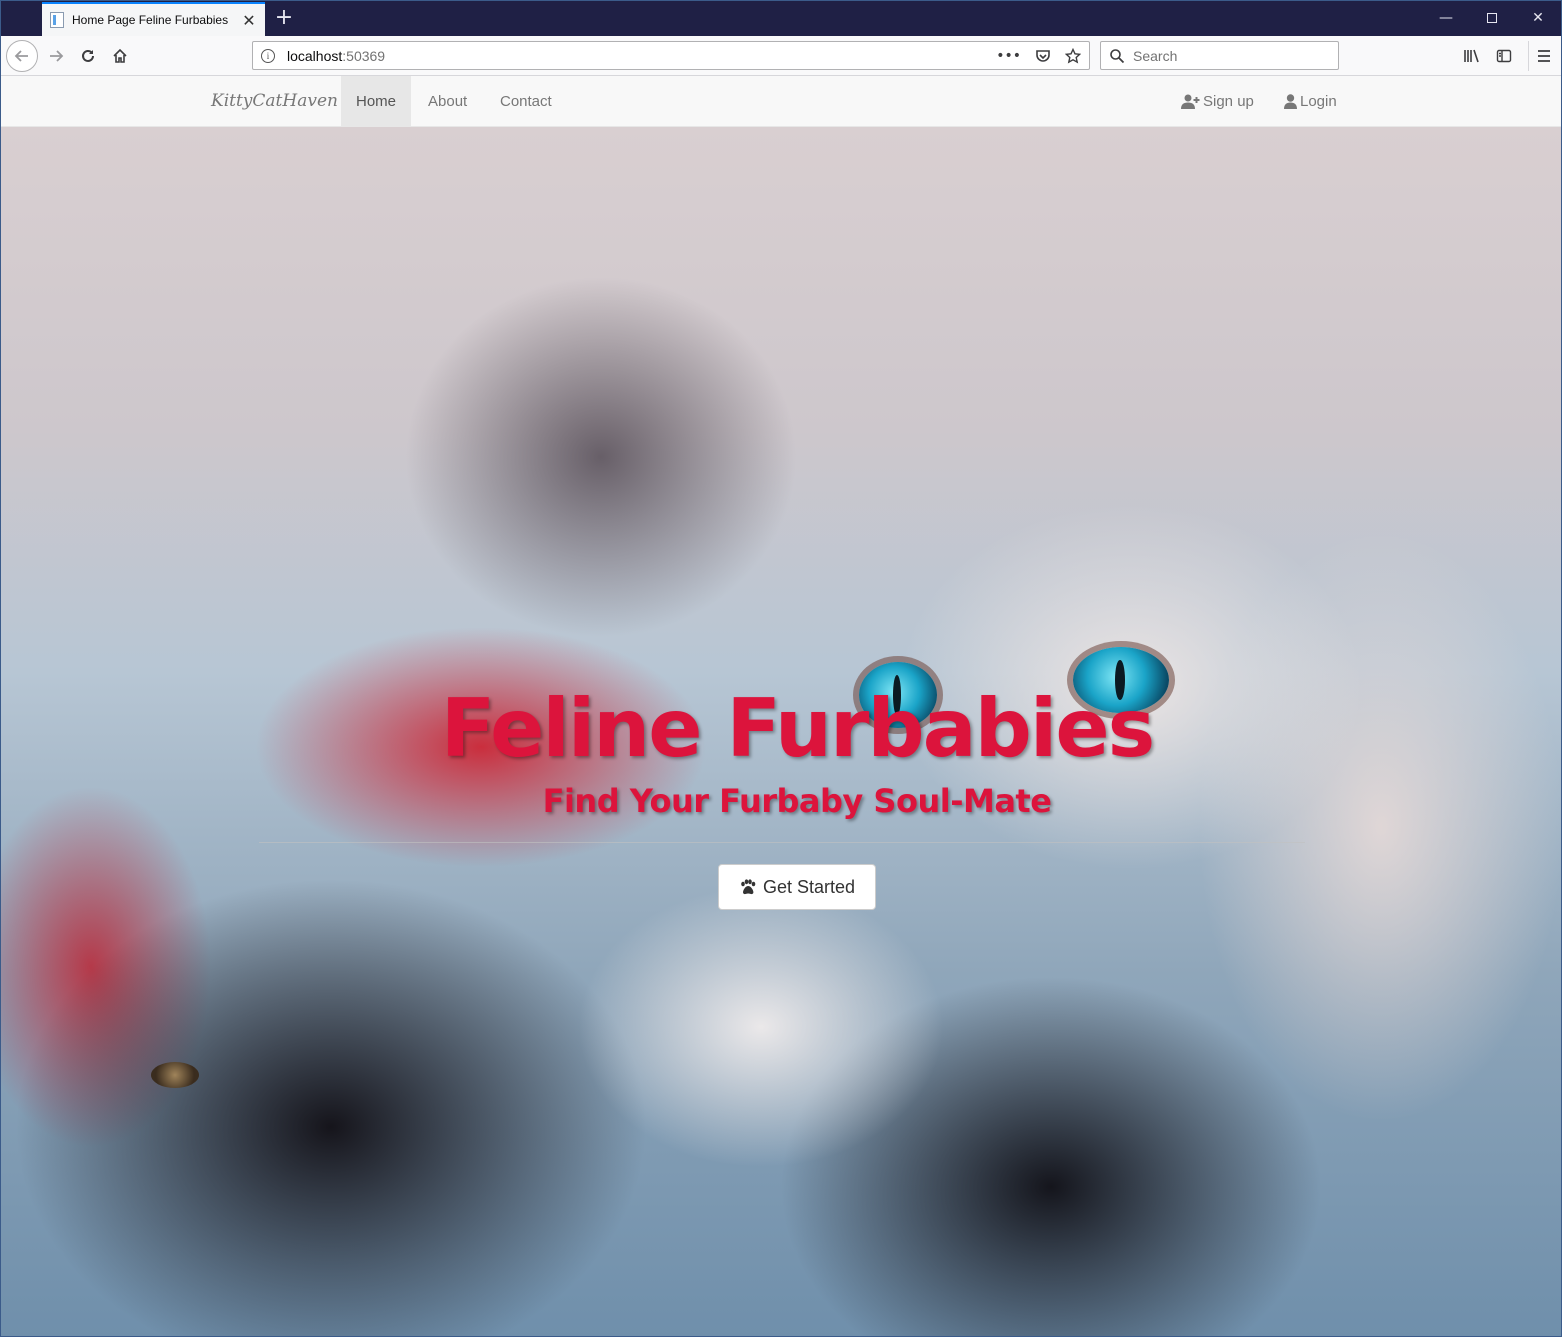 The width and height of the screenshot is (1562, 1337). What do you see at coordinates (1155, 56) in the screenshot?
I see `search-input: Search` at bounding box center [1155, 56].